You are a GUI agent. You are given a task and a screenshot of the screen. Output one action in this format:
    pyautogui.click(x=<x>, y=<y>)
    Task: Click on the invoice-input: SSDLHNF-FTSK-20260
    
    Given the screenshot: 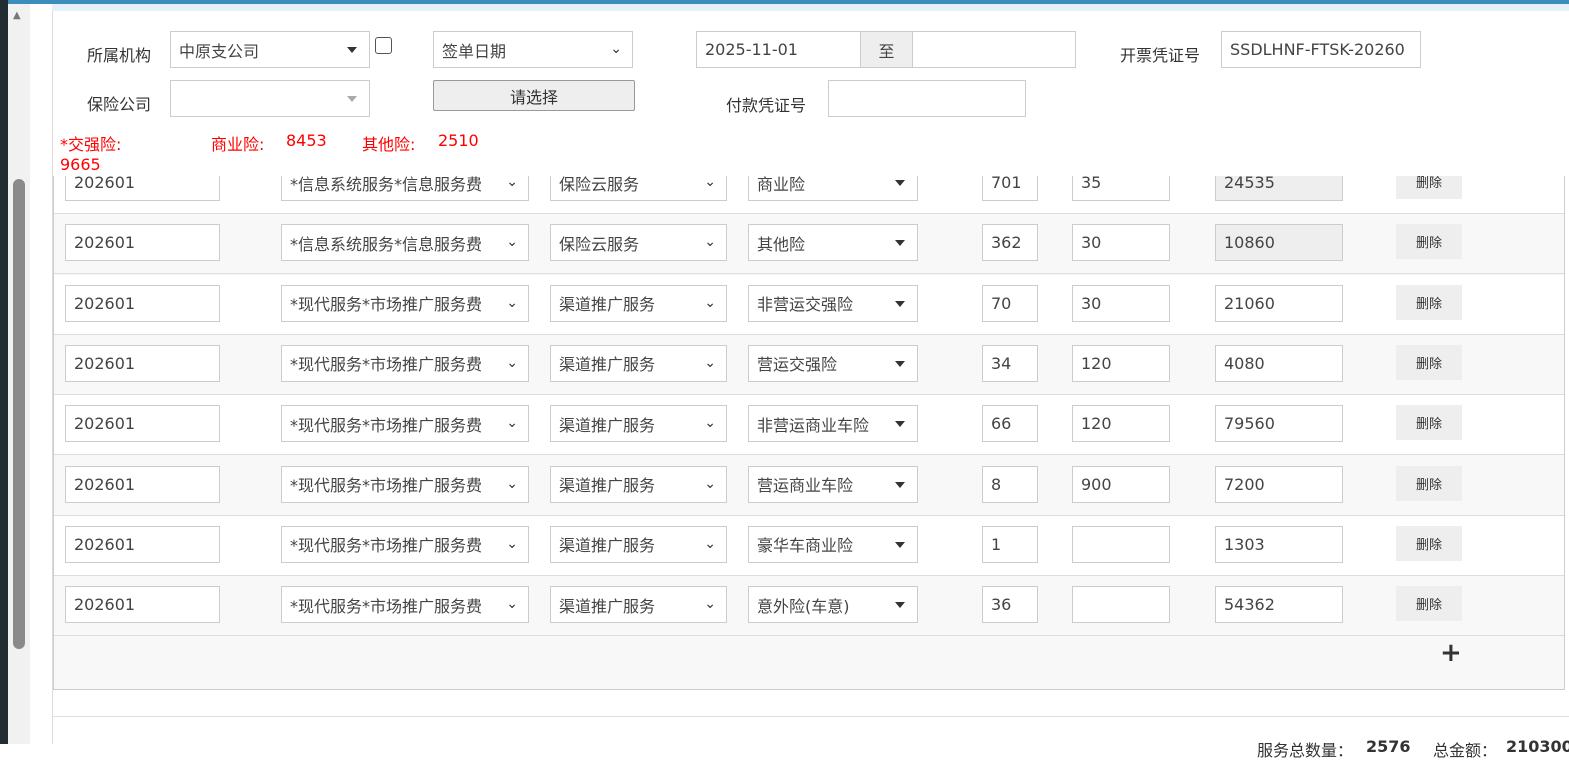 What is the action you would take?
    pyautogui.click(x=1321, y=49)
    